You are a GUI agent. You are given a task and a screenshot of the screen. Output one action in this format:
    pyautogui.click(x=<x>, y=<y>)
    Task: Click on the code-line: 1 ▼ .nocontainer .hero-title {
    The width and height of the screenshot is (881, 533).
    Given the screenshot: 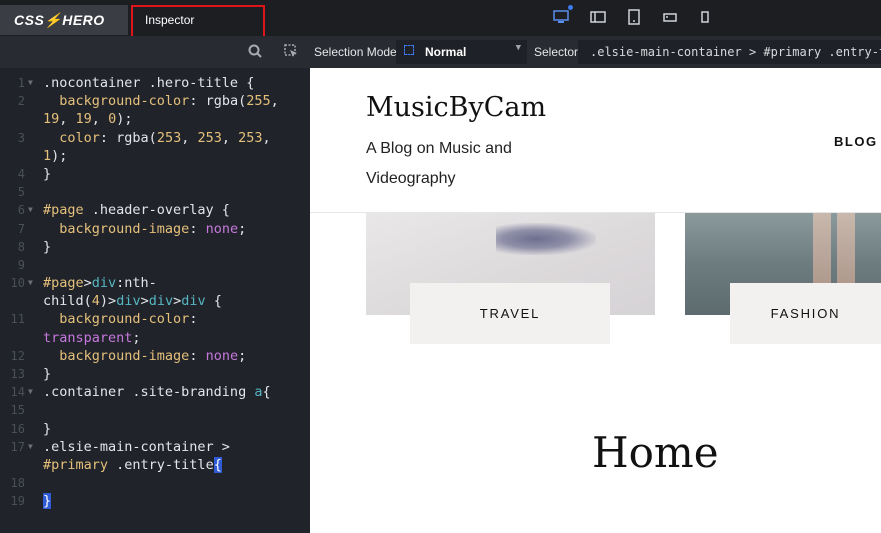 What is the action you would take?
    pyautogui.click(x=155, y=83)
    